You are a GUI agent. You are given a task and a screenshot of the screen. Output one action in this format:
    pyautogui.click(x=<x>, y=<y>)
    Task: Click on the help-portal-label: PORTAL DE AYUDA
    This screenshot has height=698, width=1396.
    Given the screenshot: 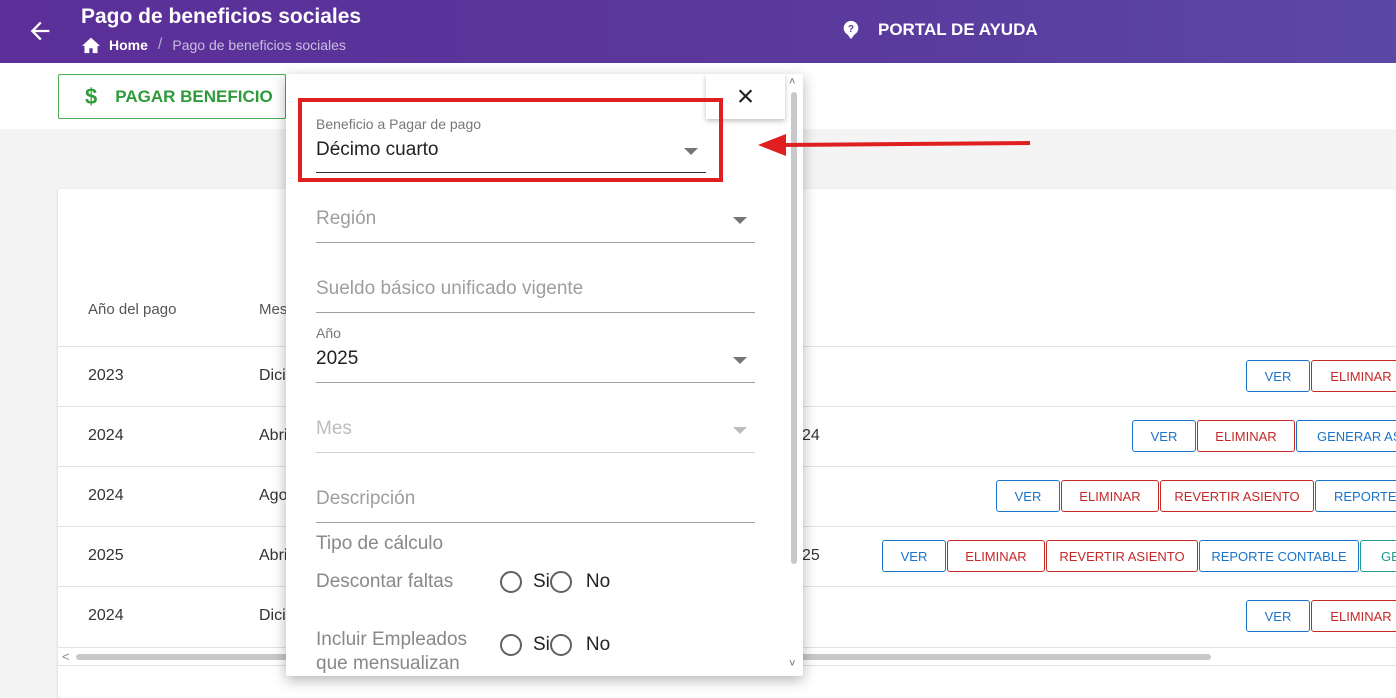 What is the action you would take?
    pyautogui.click(x=958, y=29)
    